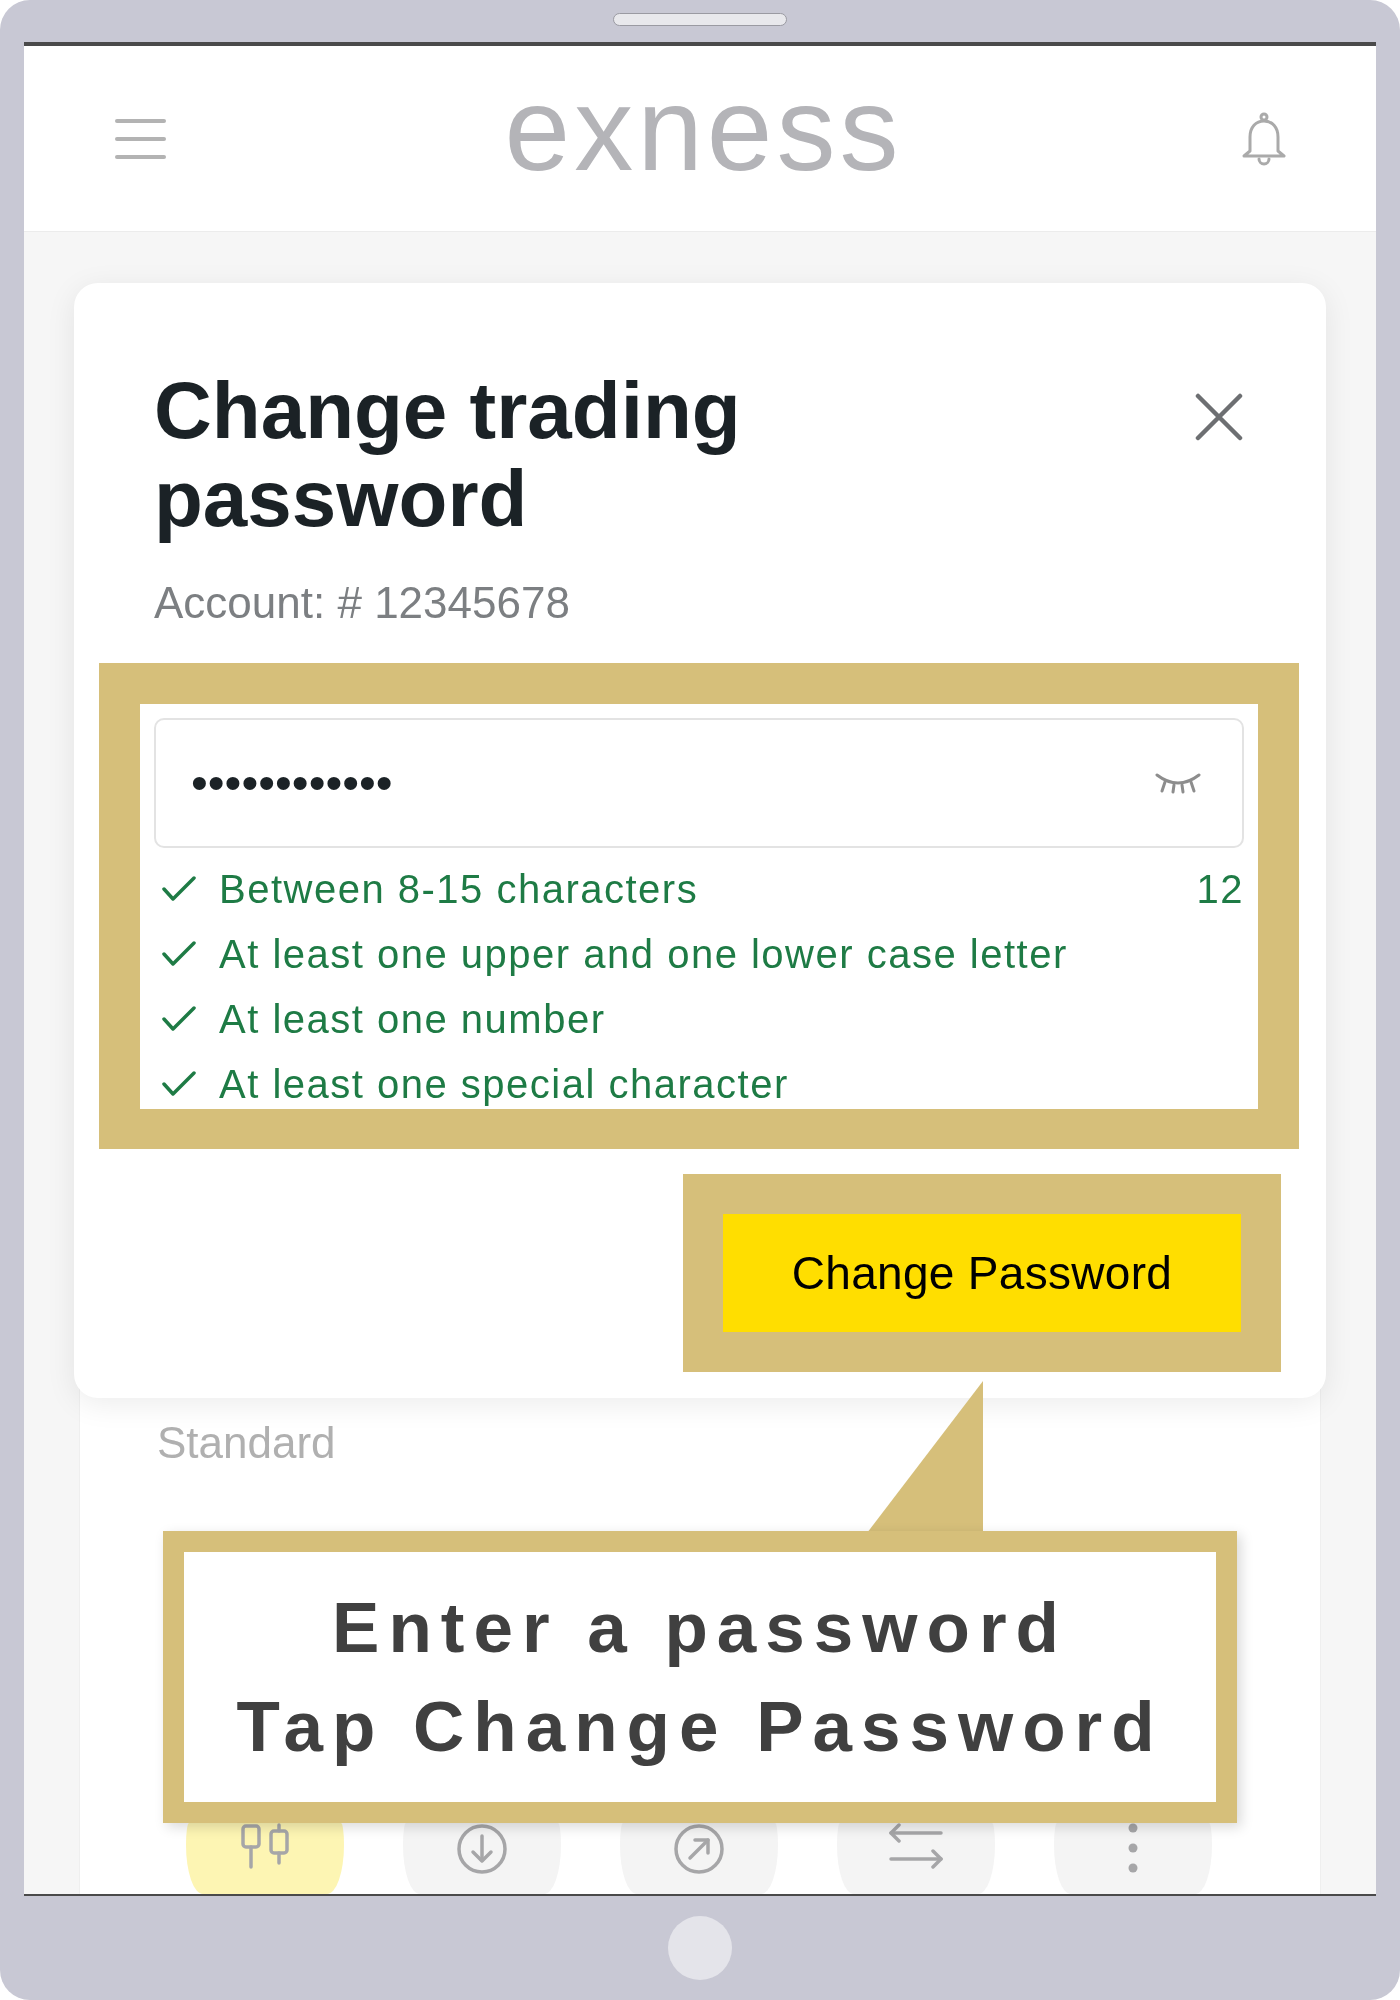  I want to click on requirement-text: At least one special character, so click(504, 1084).